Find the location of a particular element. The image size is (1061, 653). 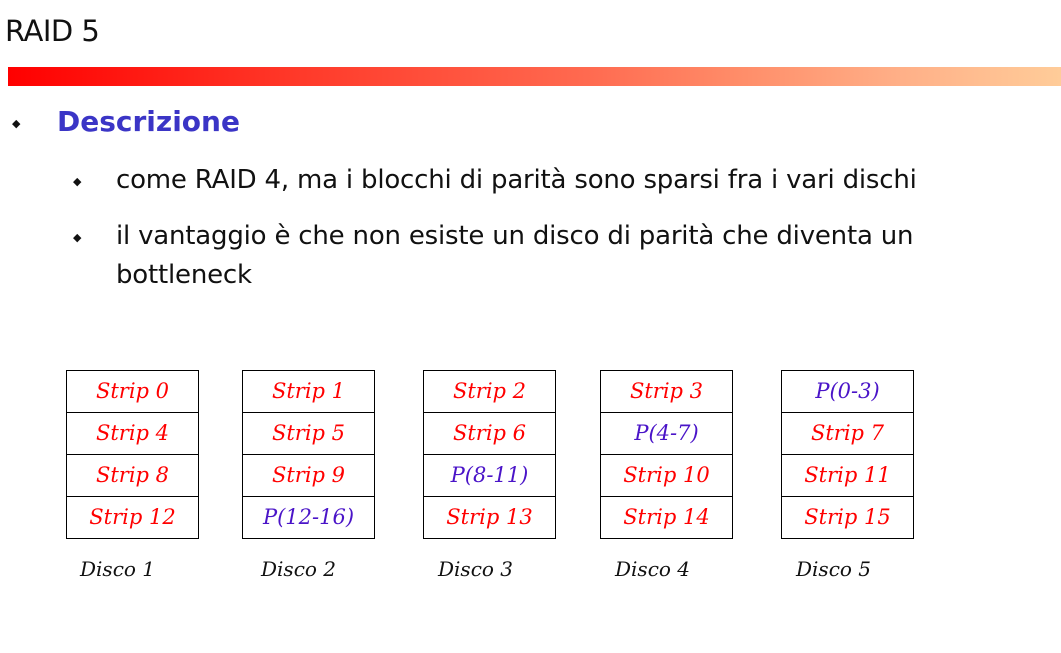

strip-block: Strip 8 is located at coordinates (132, 476).